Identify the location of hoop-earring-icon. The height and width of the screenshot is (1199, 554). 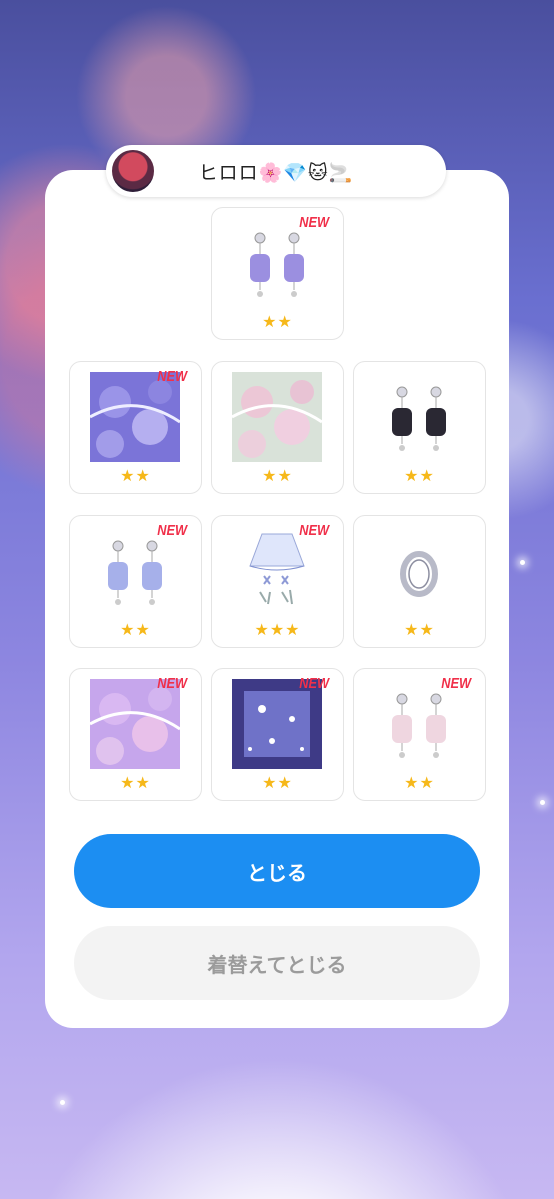
(419, 574).